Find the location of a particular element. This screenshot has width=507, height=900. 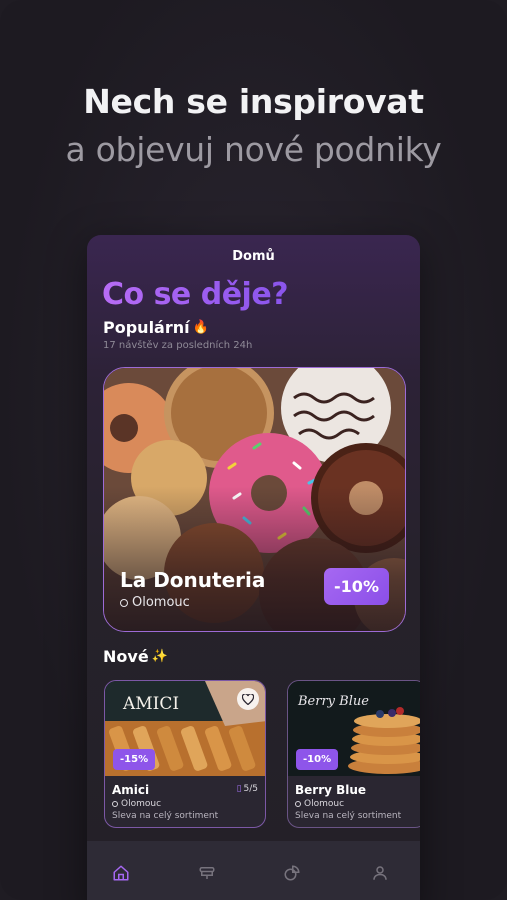

favorite-heart-button is located at coordinates (248, 699).